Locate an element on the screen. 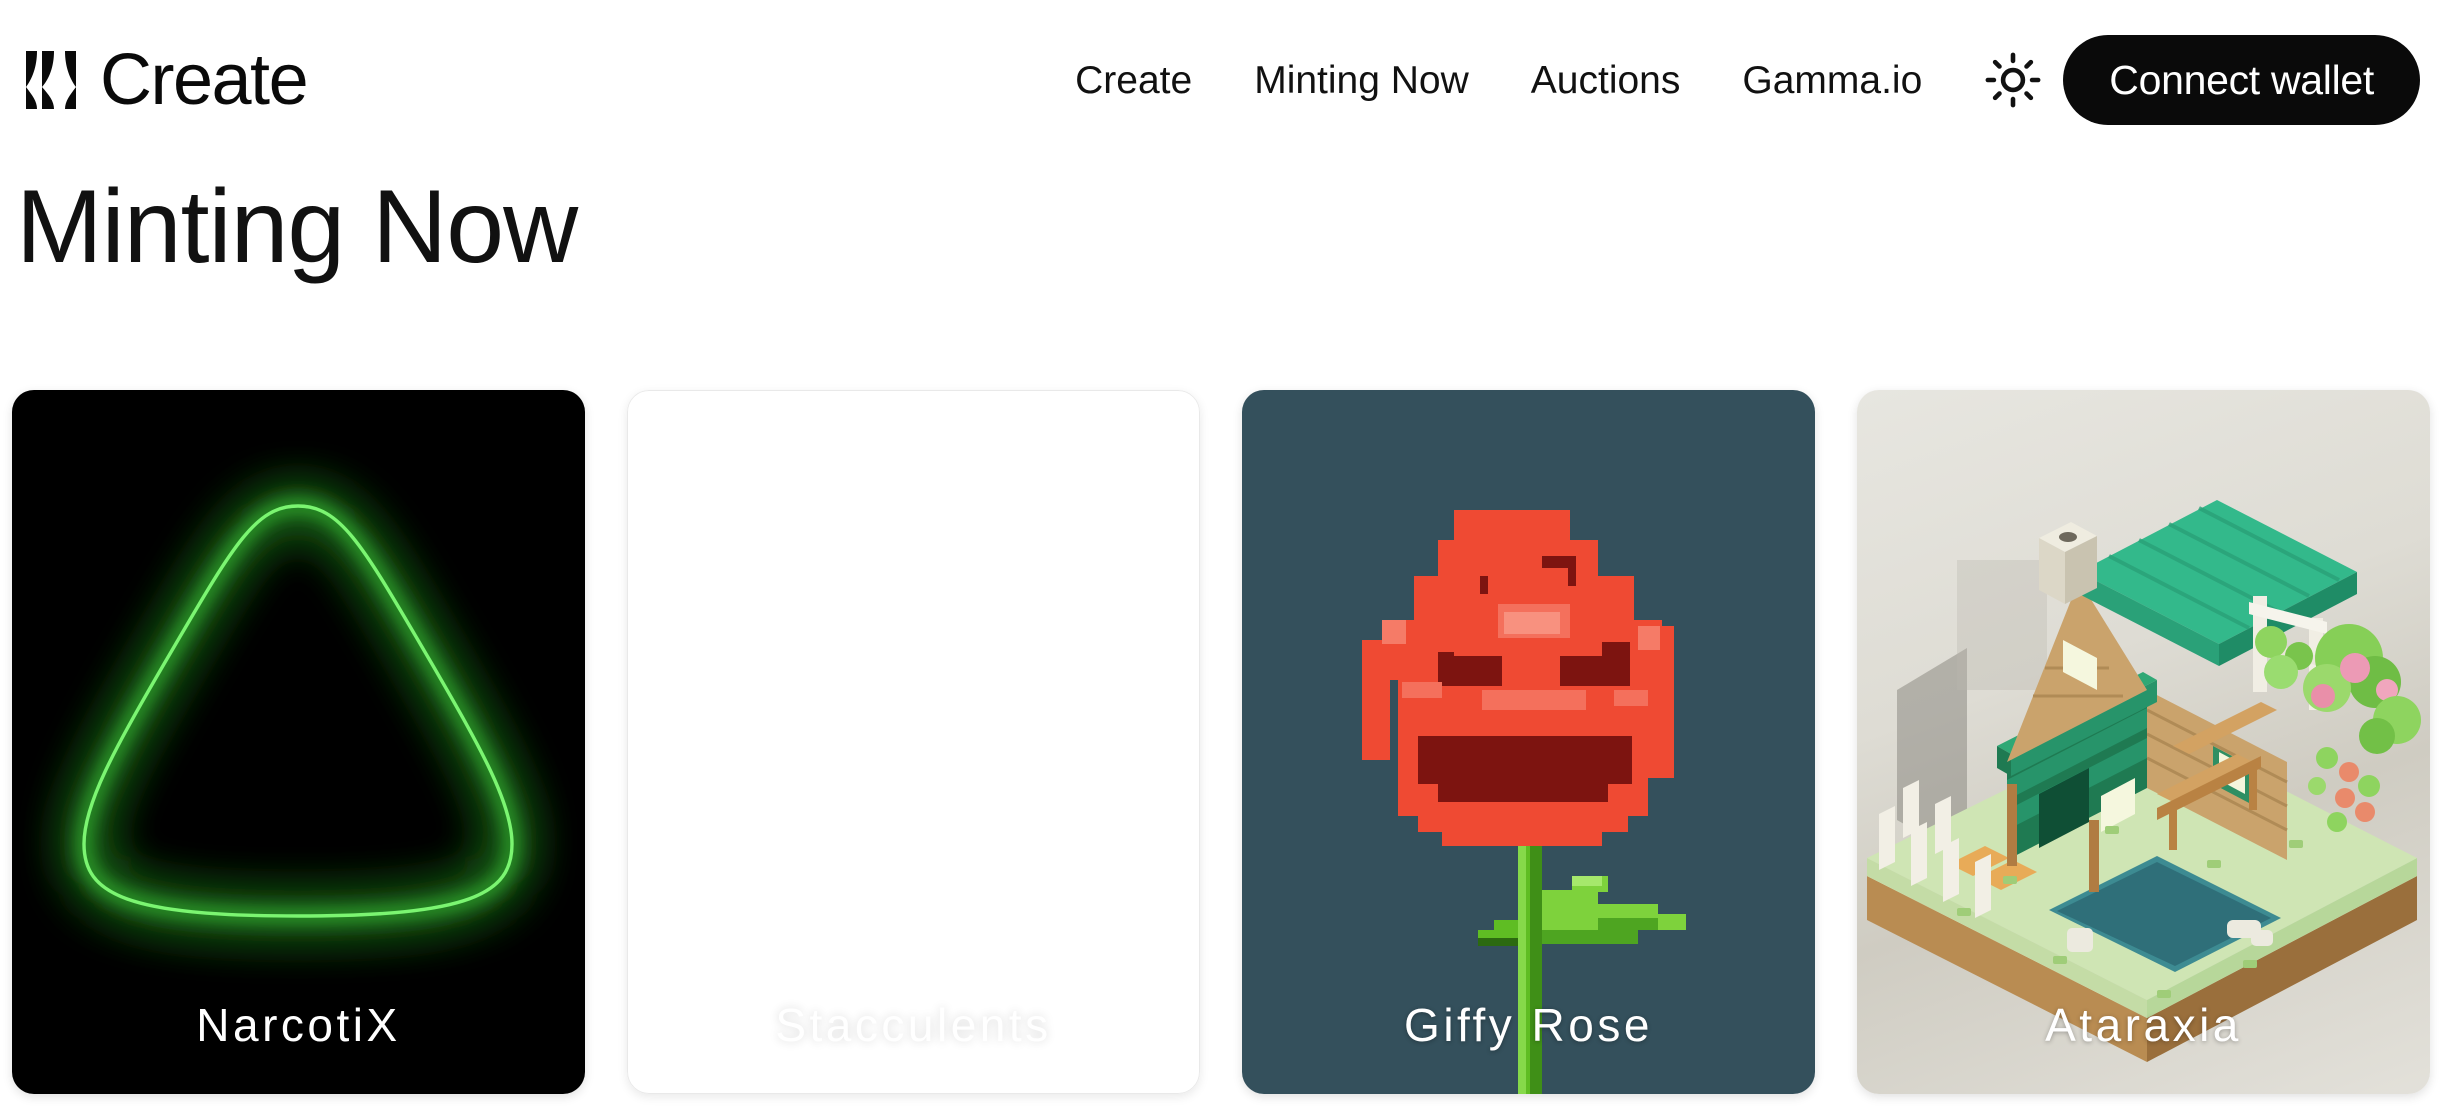 Image resolution: width=2440 pixels, height=1118 pixels. theme-toggle-button is located at coordinates (2013, 80).